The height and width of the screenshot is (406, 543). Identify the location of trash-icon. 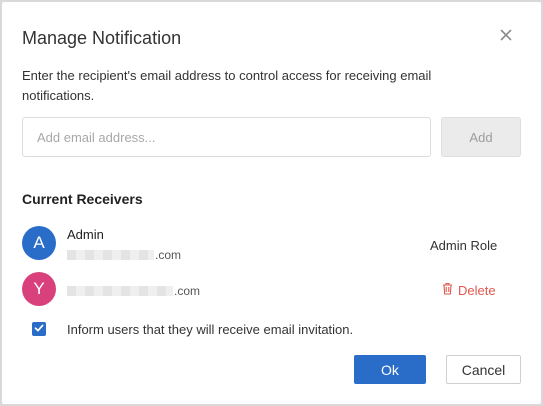
(447, 291).